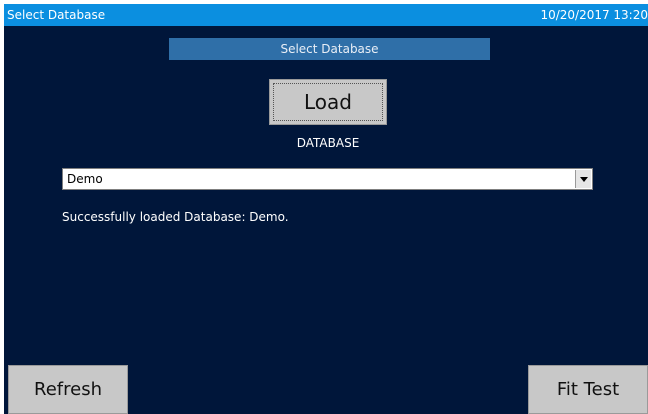  I want to click on window-title: Select Database, so click(56, 15).